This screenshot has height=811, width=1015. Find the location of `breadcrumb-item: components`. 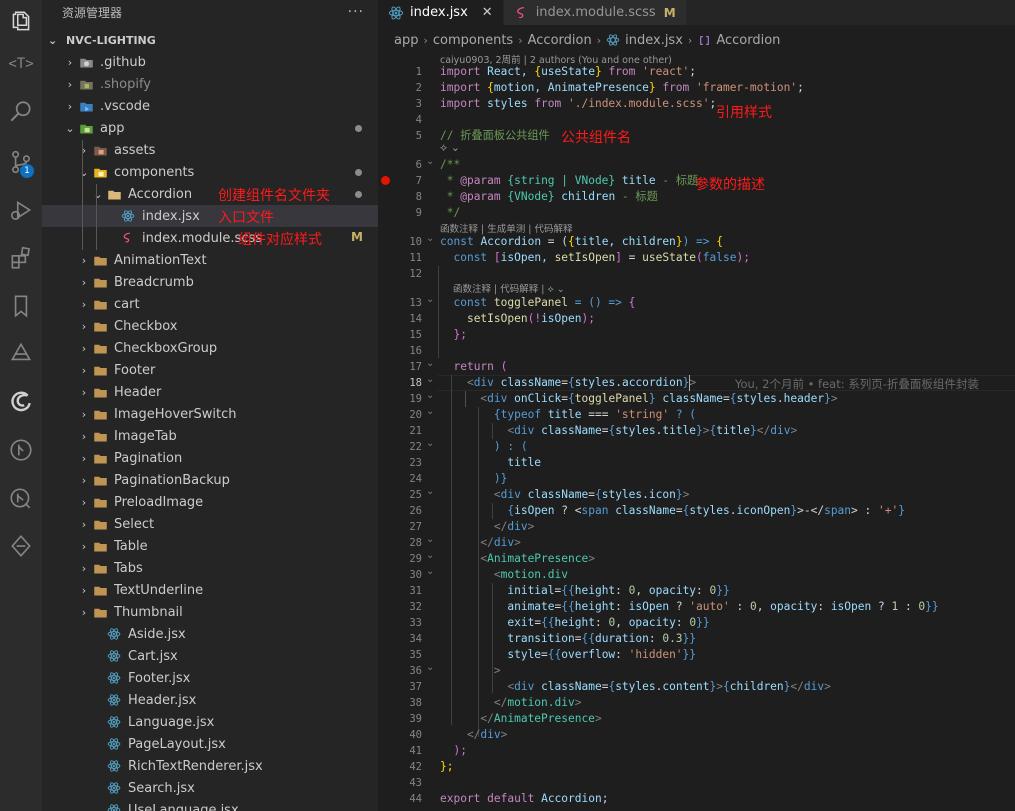

breadcrumb-item: components is located at coordinates (473, 40).